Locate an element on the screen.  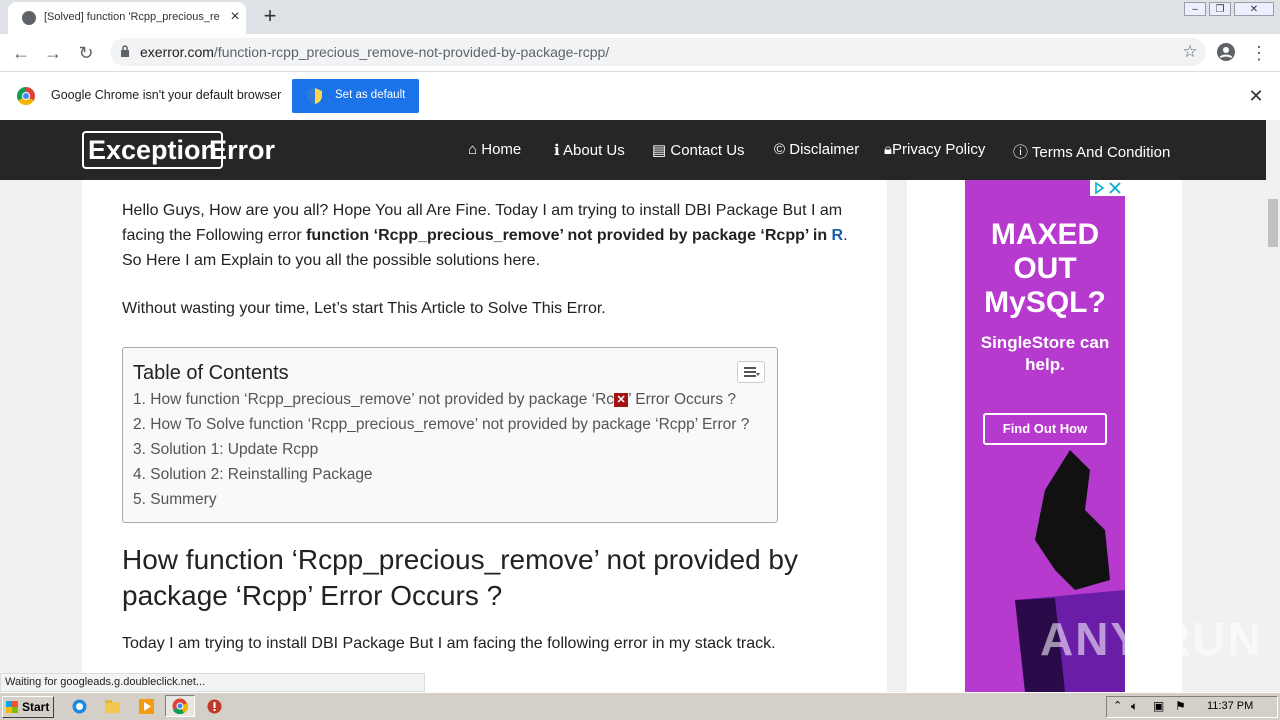
adchoices-icon is located at coordinates (1107, 188).